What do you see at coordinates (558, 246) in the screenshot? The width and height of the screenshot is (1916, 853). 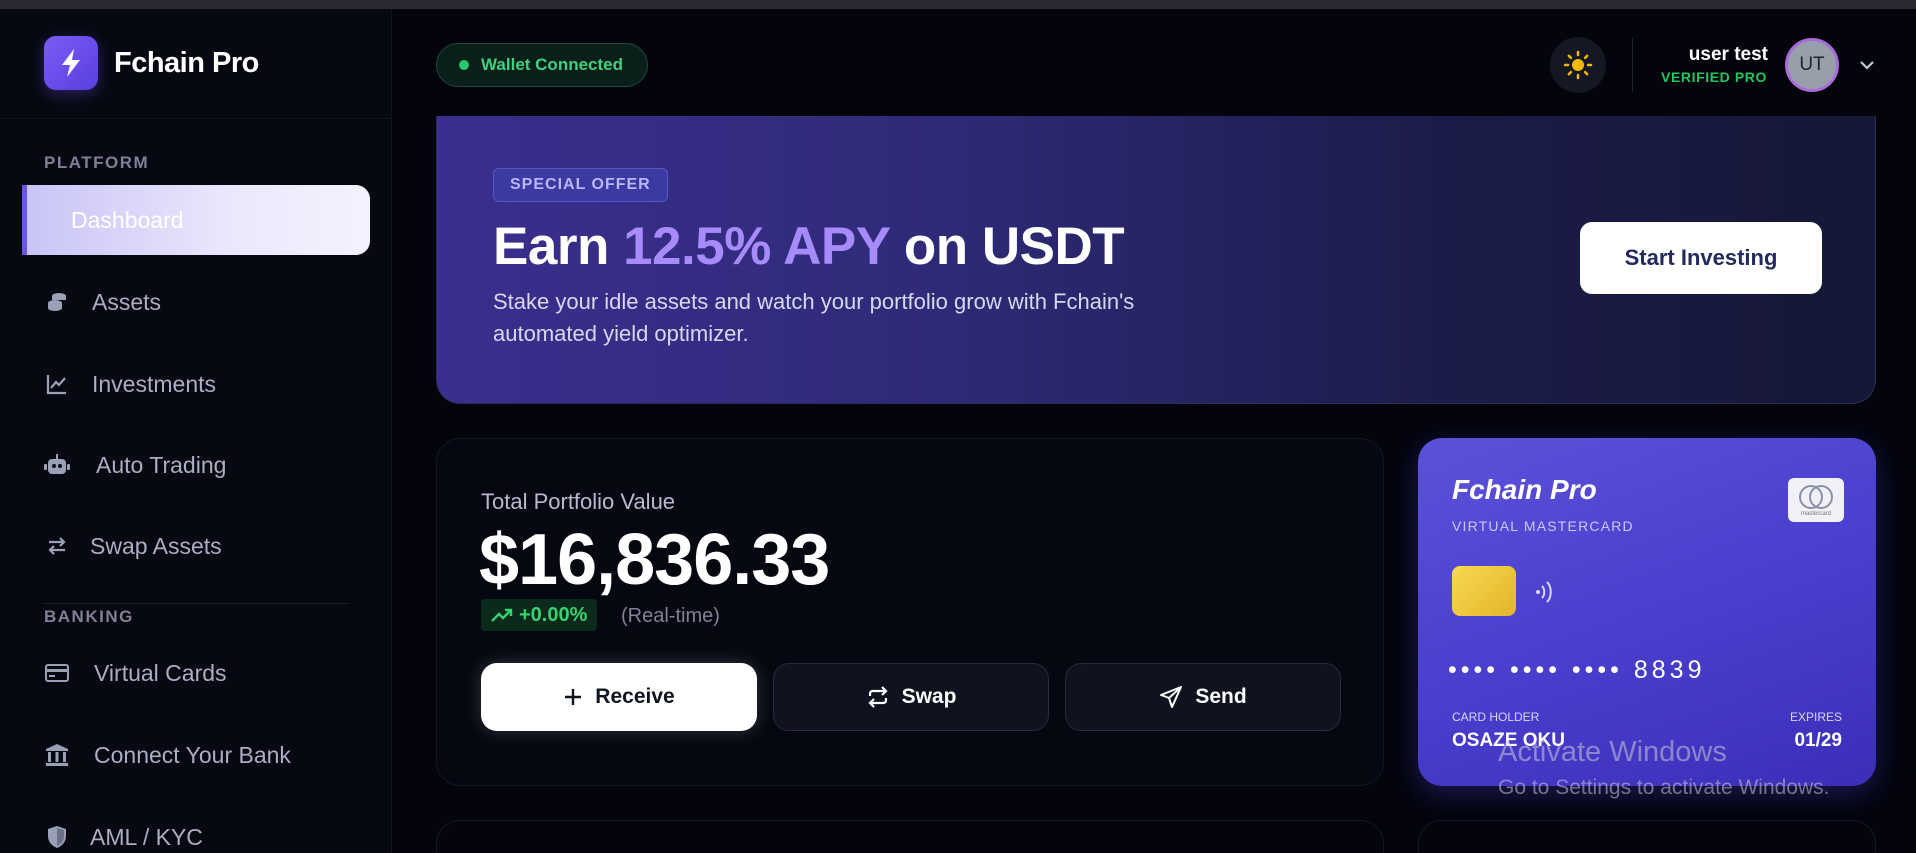 I see `promo-title-pre: Earn` at bounding box center [558, 246].